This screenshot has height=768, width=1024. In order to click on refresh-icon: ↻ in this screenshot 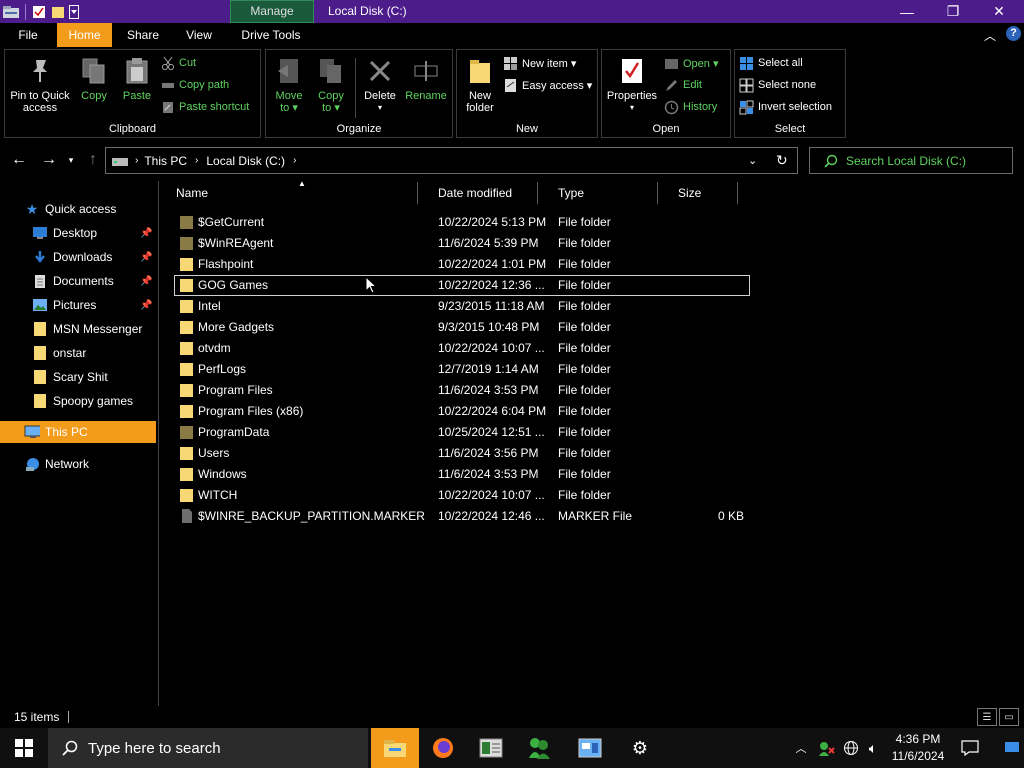, I will do `click(782, 160)`.